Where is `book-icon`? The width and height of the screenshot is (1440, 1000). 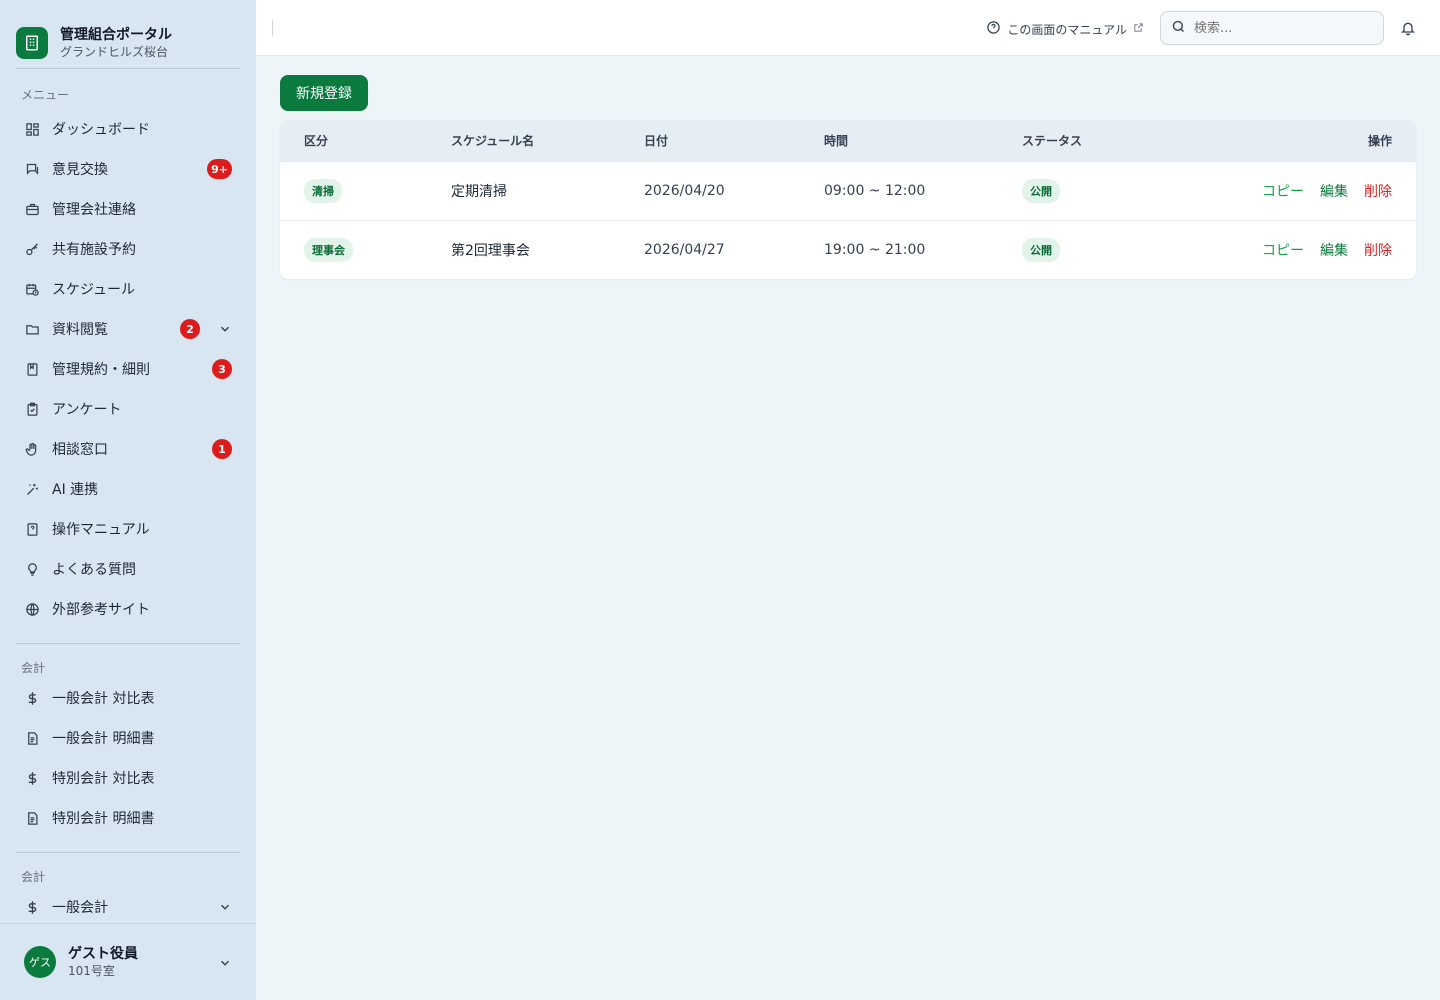
book-icon is located at coordinates (32, 369).